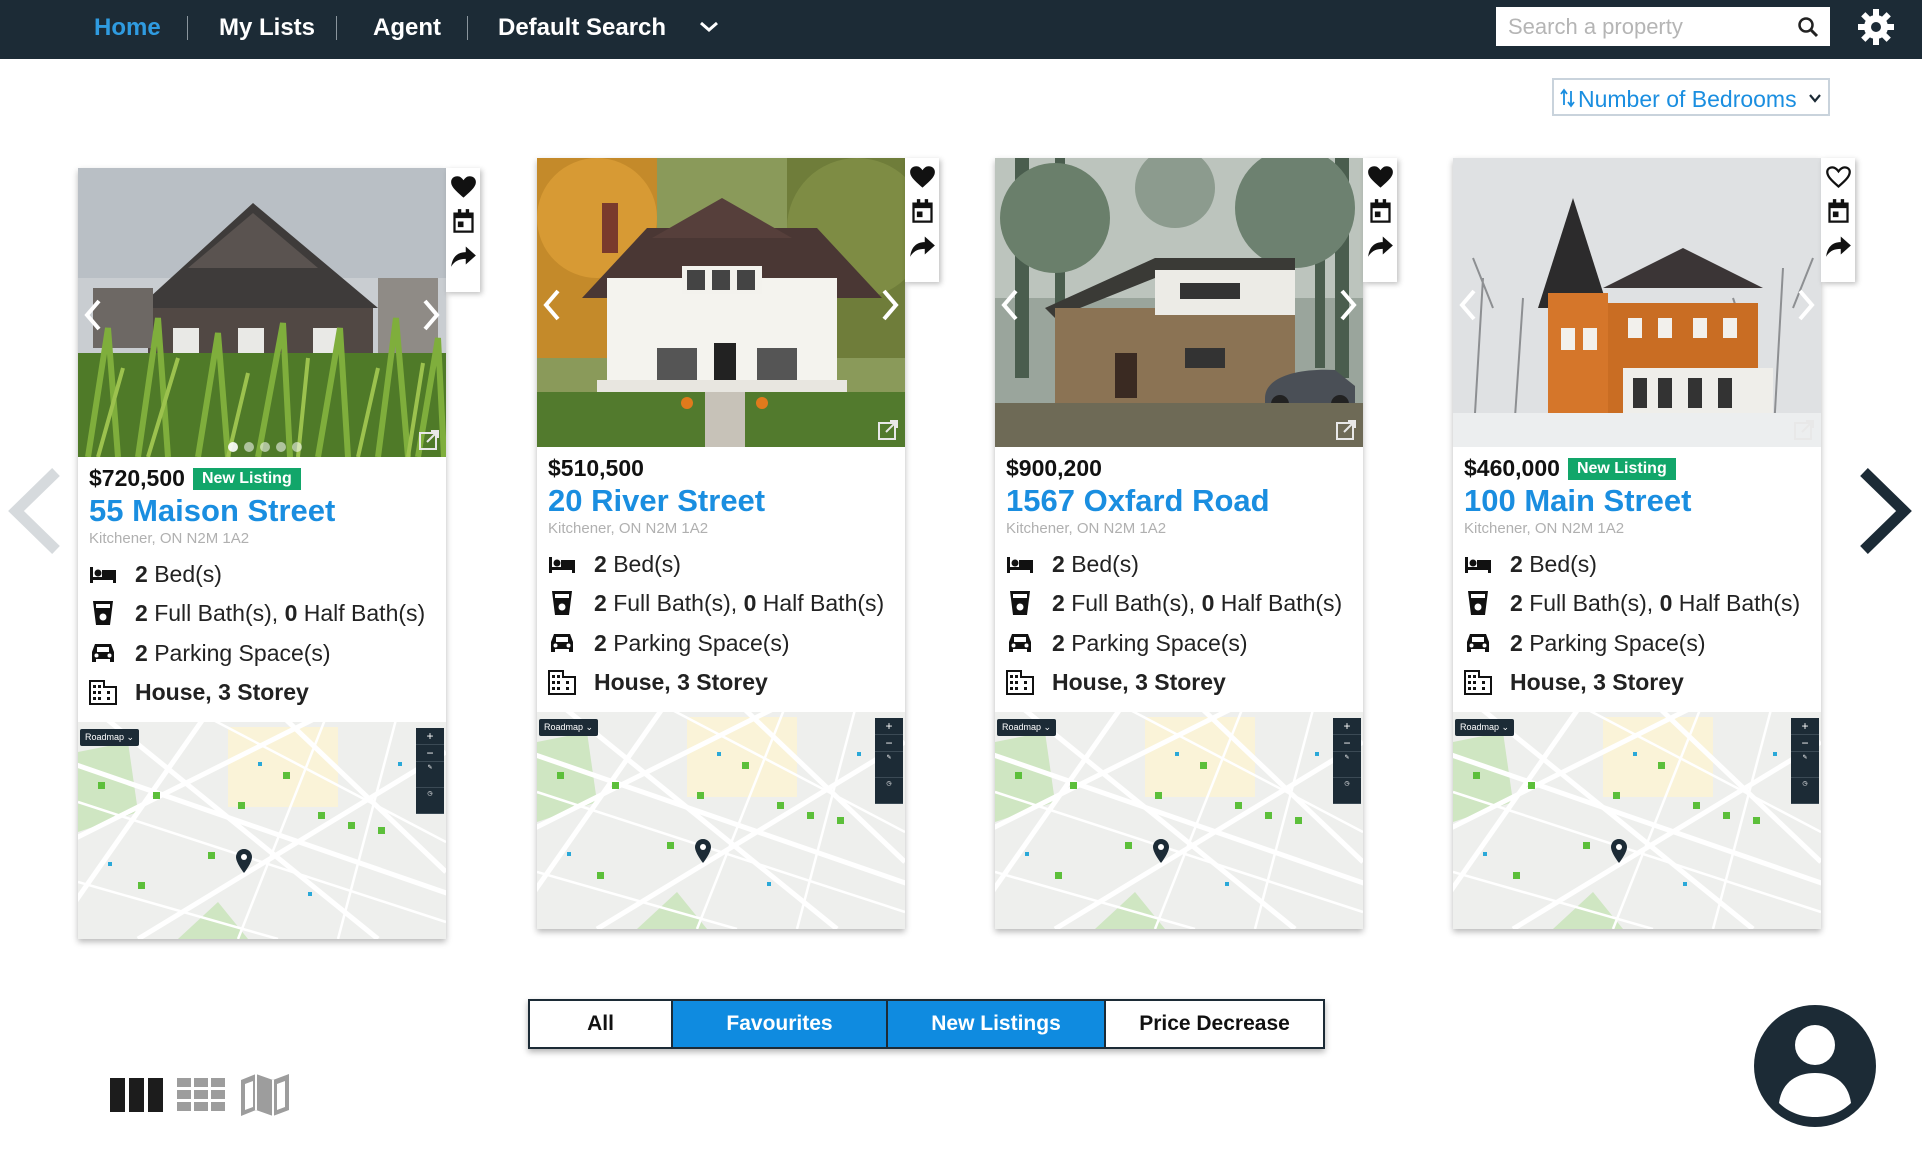 The width and height of the screenshot is (1922, 1166). Describe the element at coordinates (1838, 177) in the screenshot. I see `heart-outline-icon` at that location.